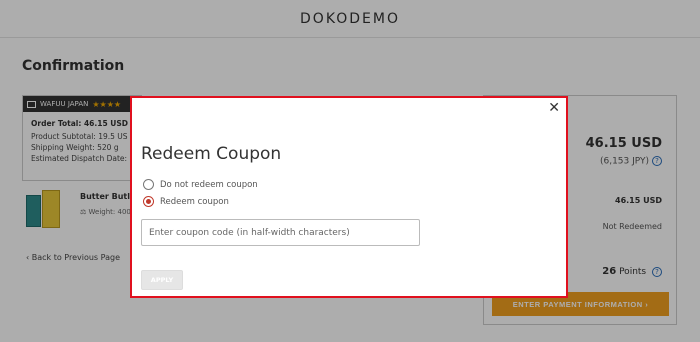 This screenshot has width=700, height=342. What do you see at coordinates (554, 108) in the screenshot?
I see `close-icon: ✕` at bounding box center [554, 108].